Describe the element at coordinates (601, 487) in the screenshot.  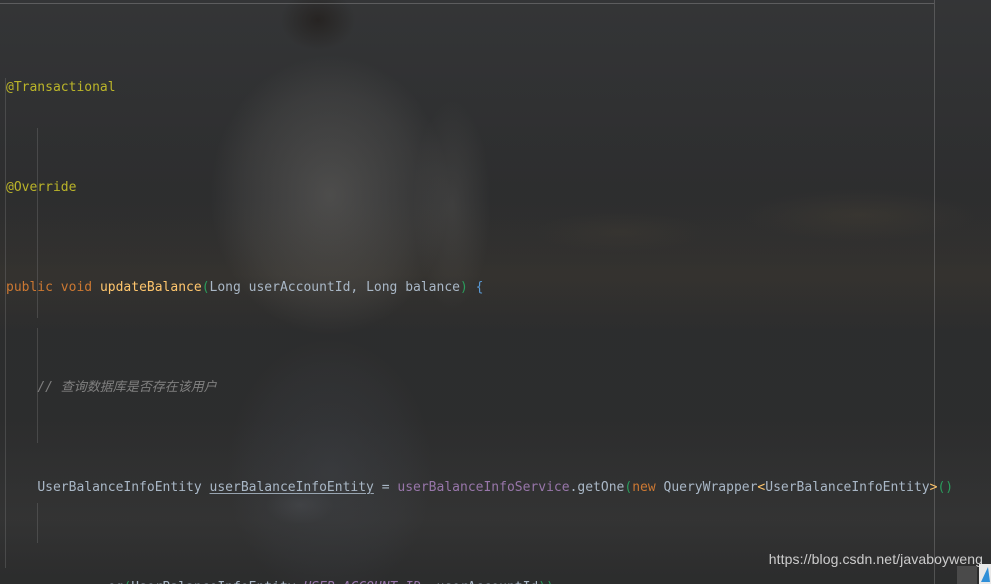
I see `call-get-one: getOne` at that location.